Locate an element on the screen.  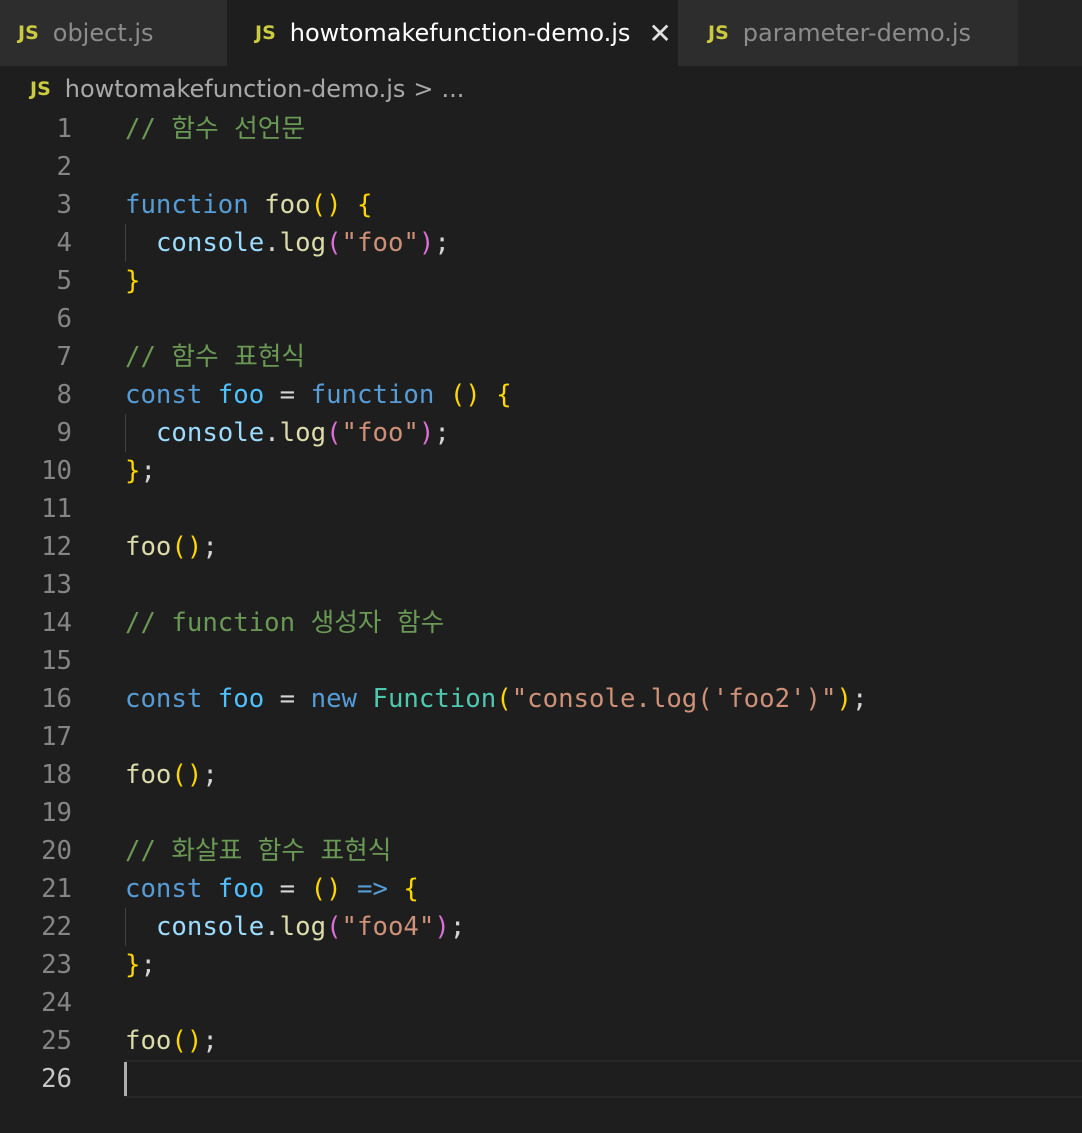
code-line: 15 is located at coordinates (541, 661).